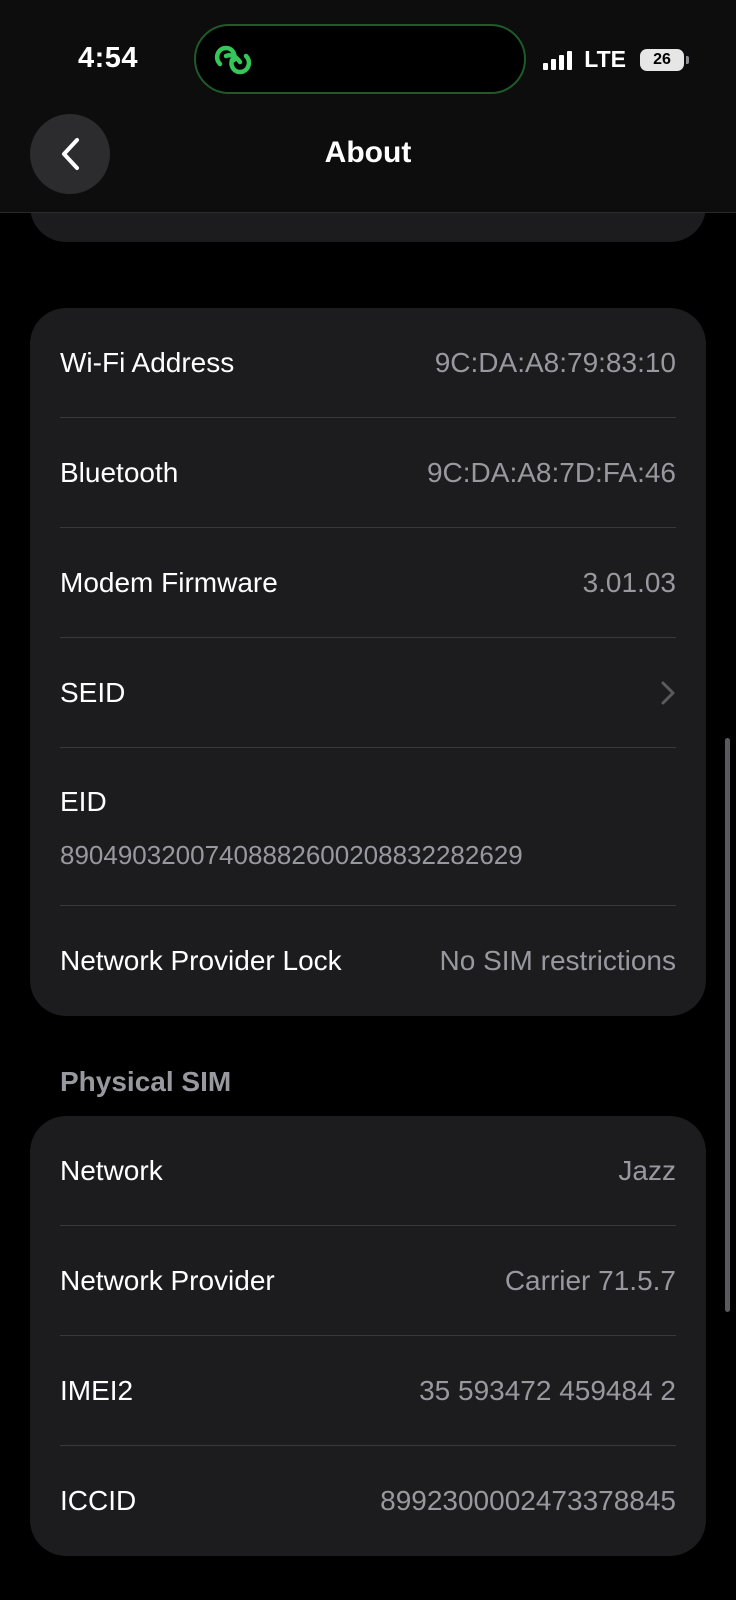 The width and height of the screenshot is (736, 1600). What do you see at coordinates (668, 693) in the screenshot?
I see `chevron-right-icon` at bounding box center [668, 693].